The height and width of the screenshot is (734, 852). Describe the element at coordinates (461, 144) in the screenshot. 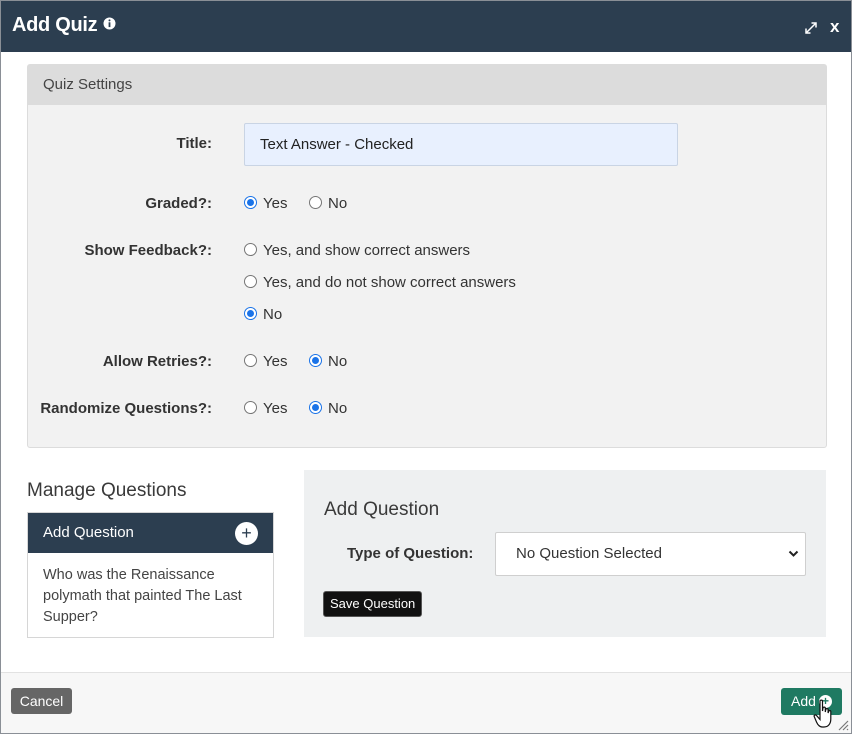

I see `title-input: Text Answer - Checked` at that location.